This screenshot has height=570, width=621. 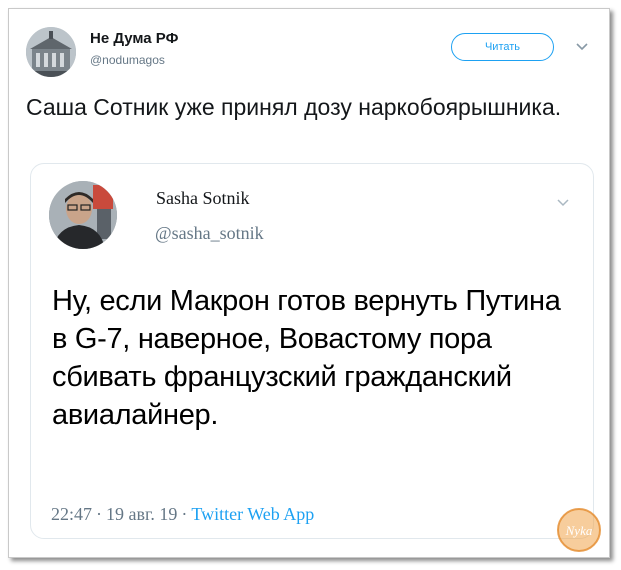 What do you see at coordinates (127, 60) in the screenshot?
I see `author-handle: @nodumagos` at bounding box center [127, 60].